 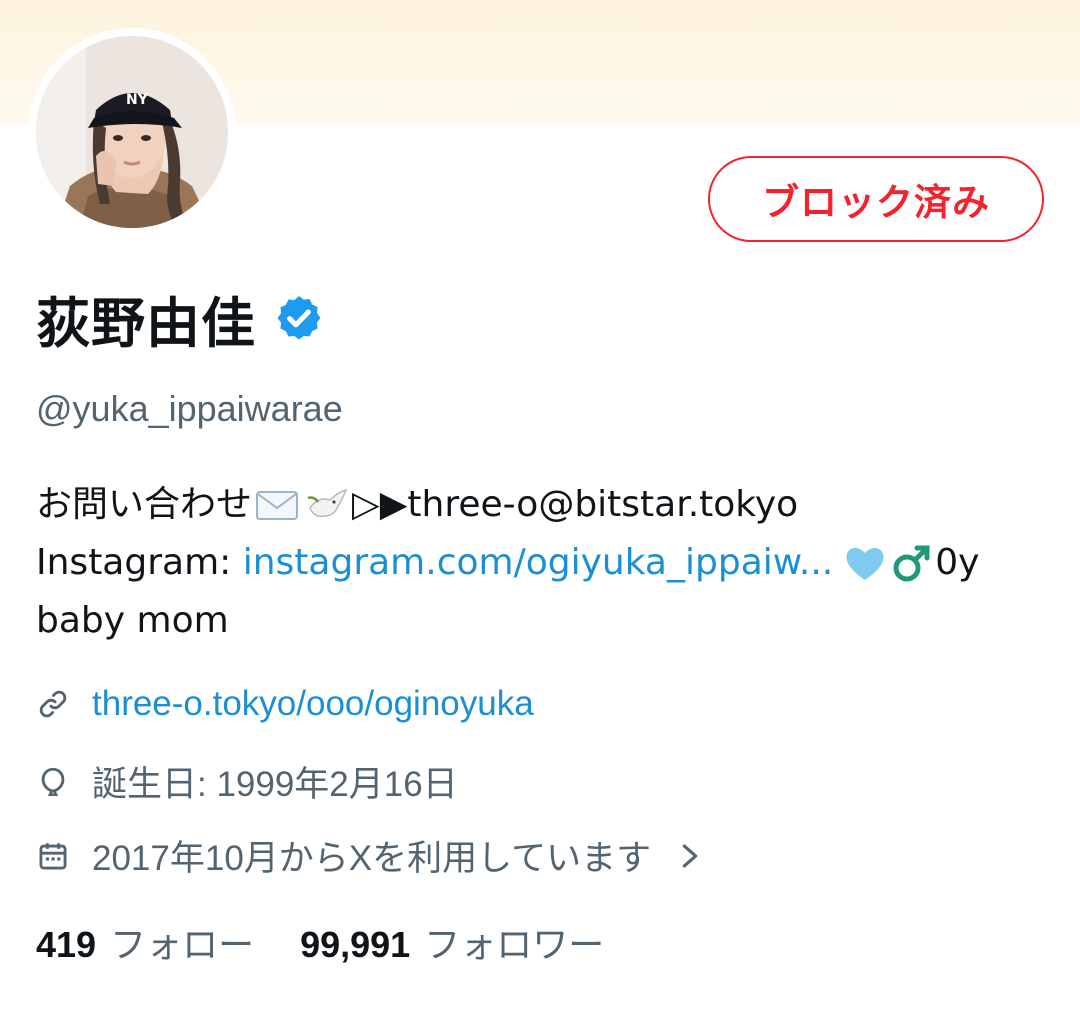 I want to click on follow-stats: 419 フォロー 99,991 フォロワー, so click(x=320, y=942).